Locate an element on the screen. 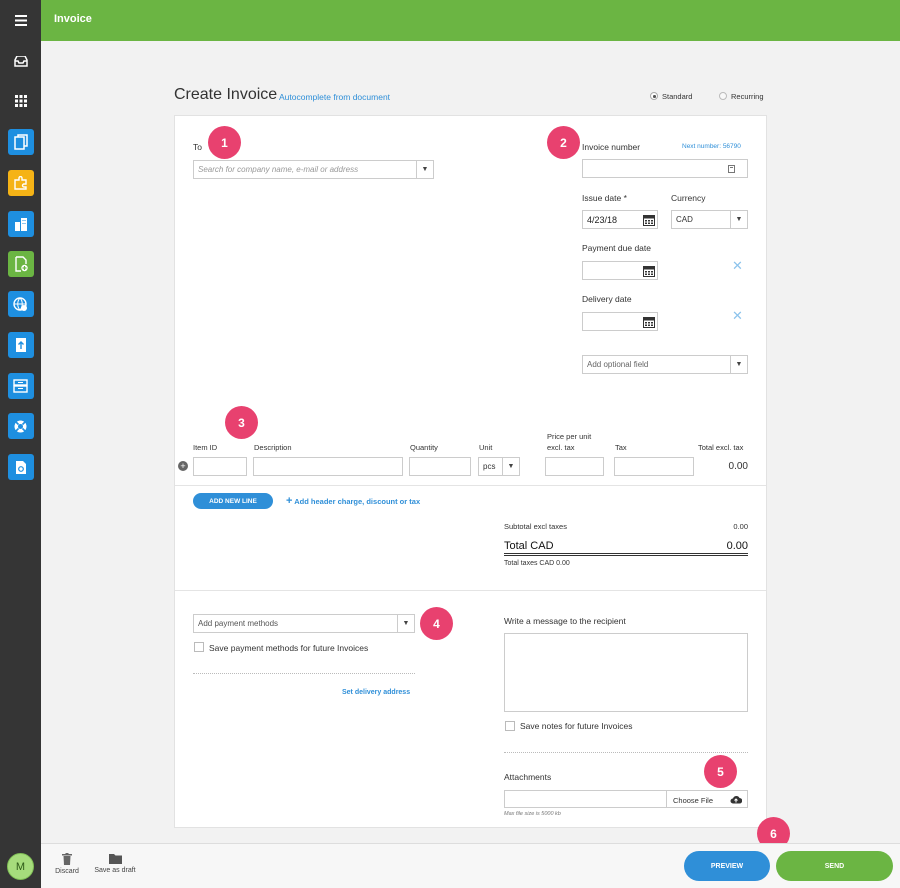  next-number-link: Next number: 56790 is located at coordinates (711, 146).